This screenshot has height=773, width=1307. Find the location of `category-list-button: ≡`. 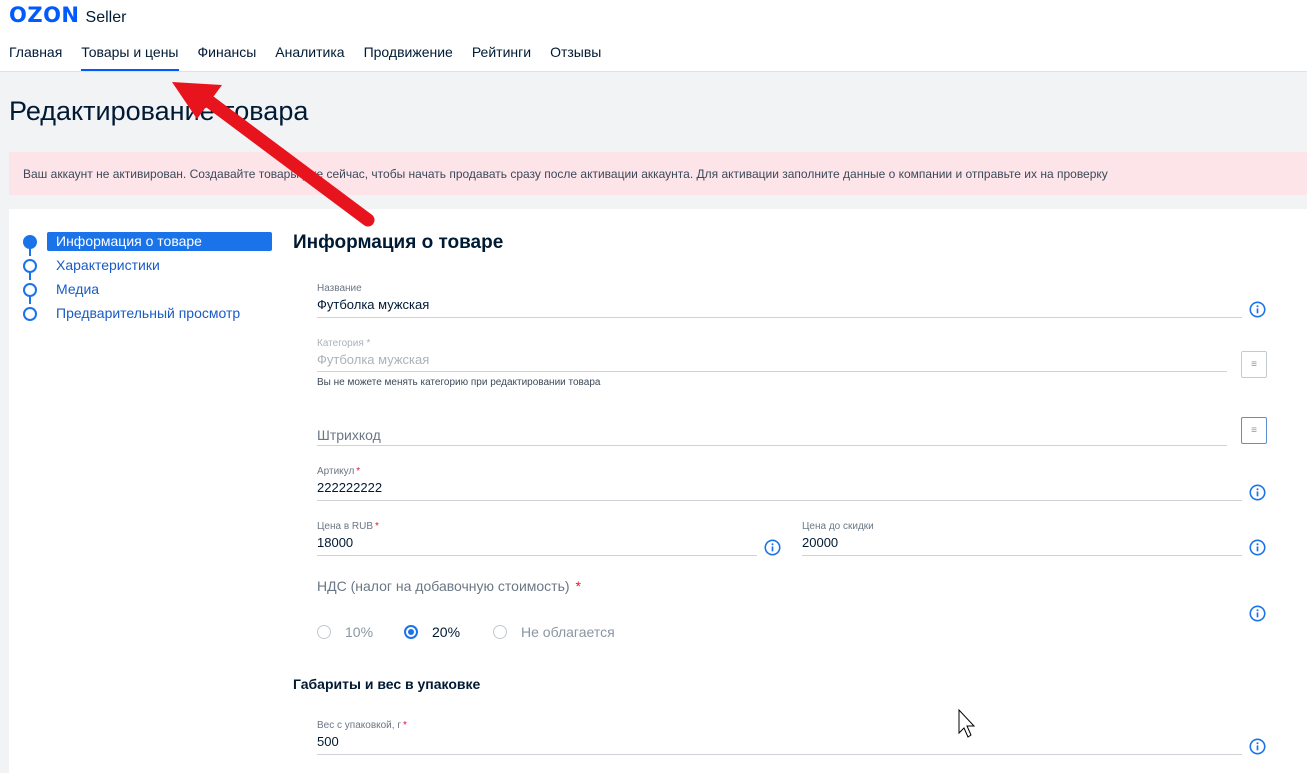

category-list-button: ≡ is located at coordinates (1254, 364).